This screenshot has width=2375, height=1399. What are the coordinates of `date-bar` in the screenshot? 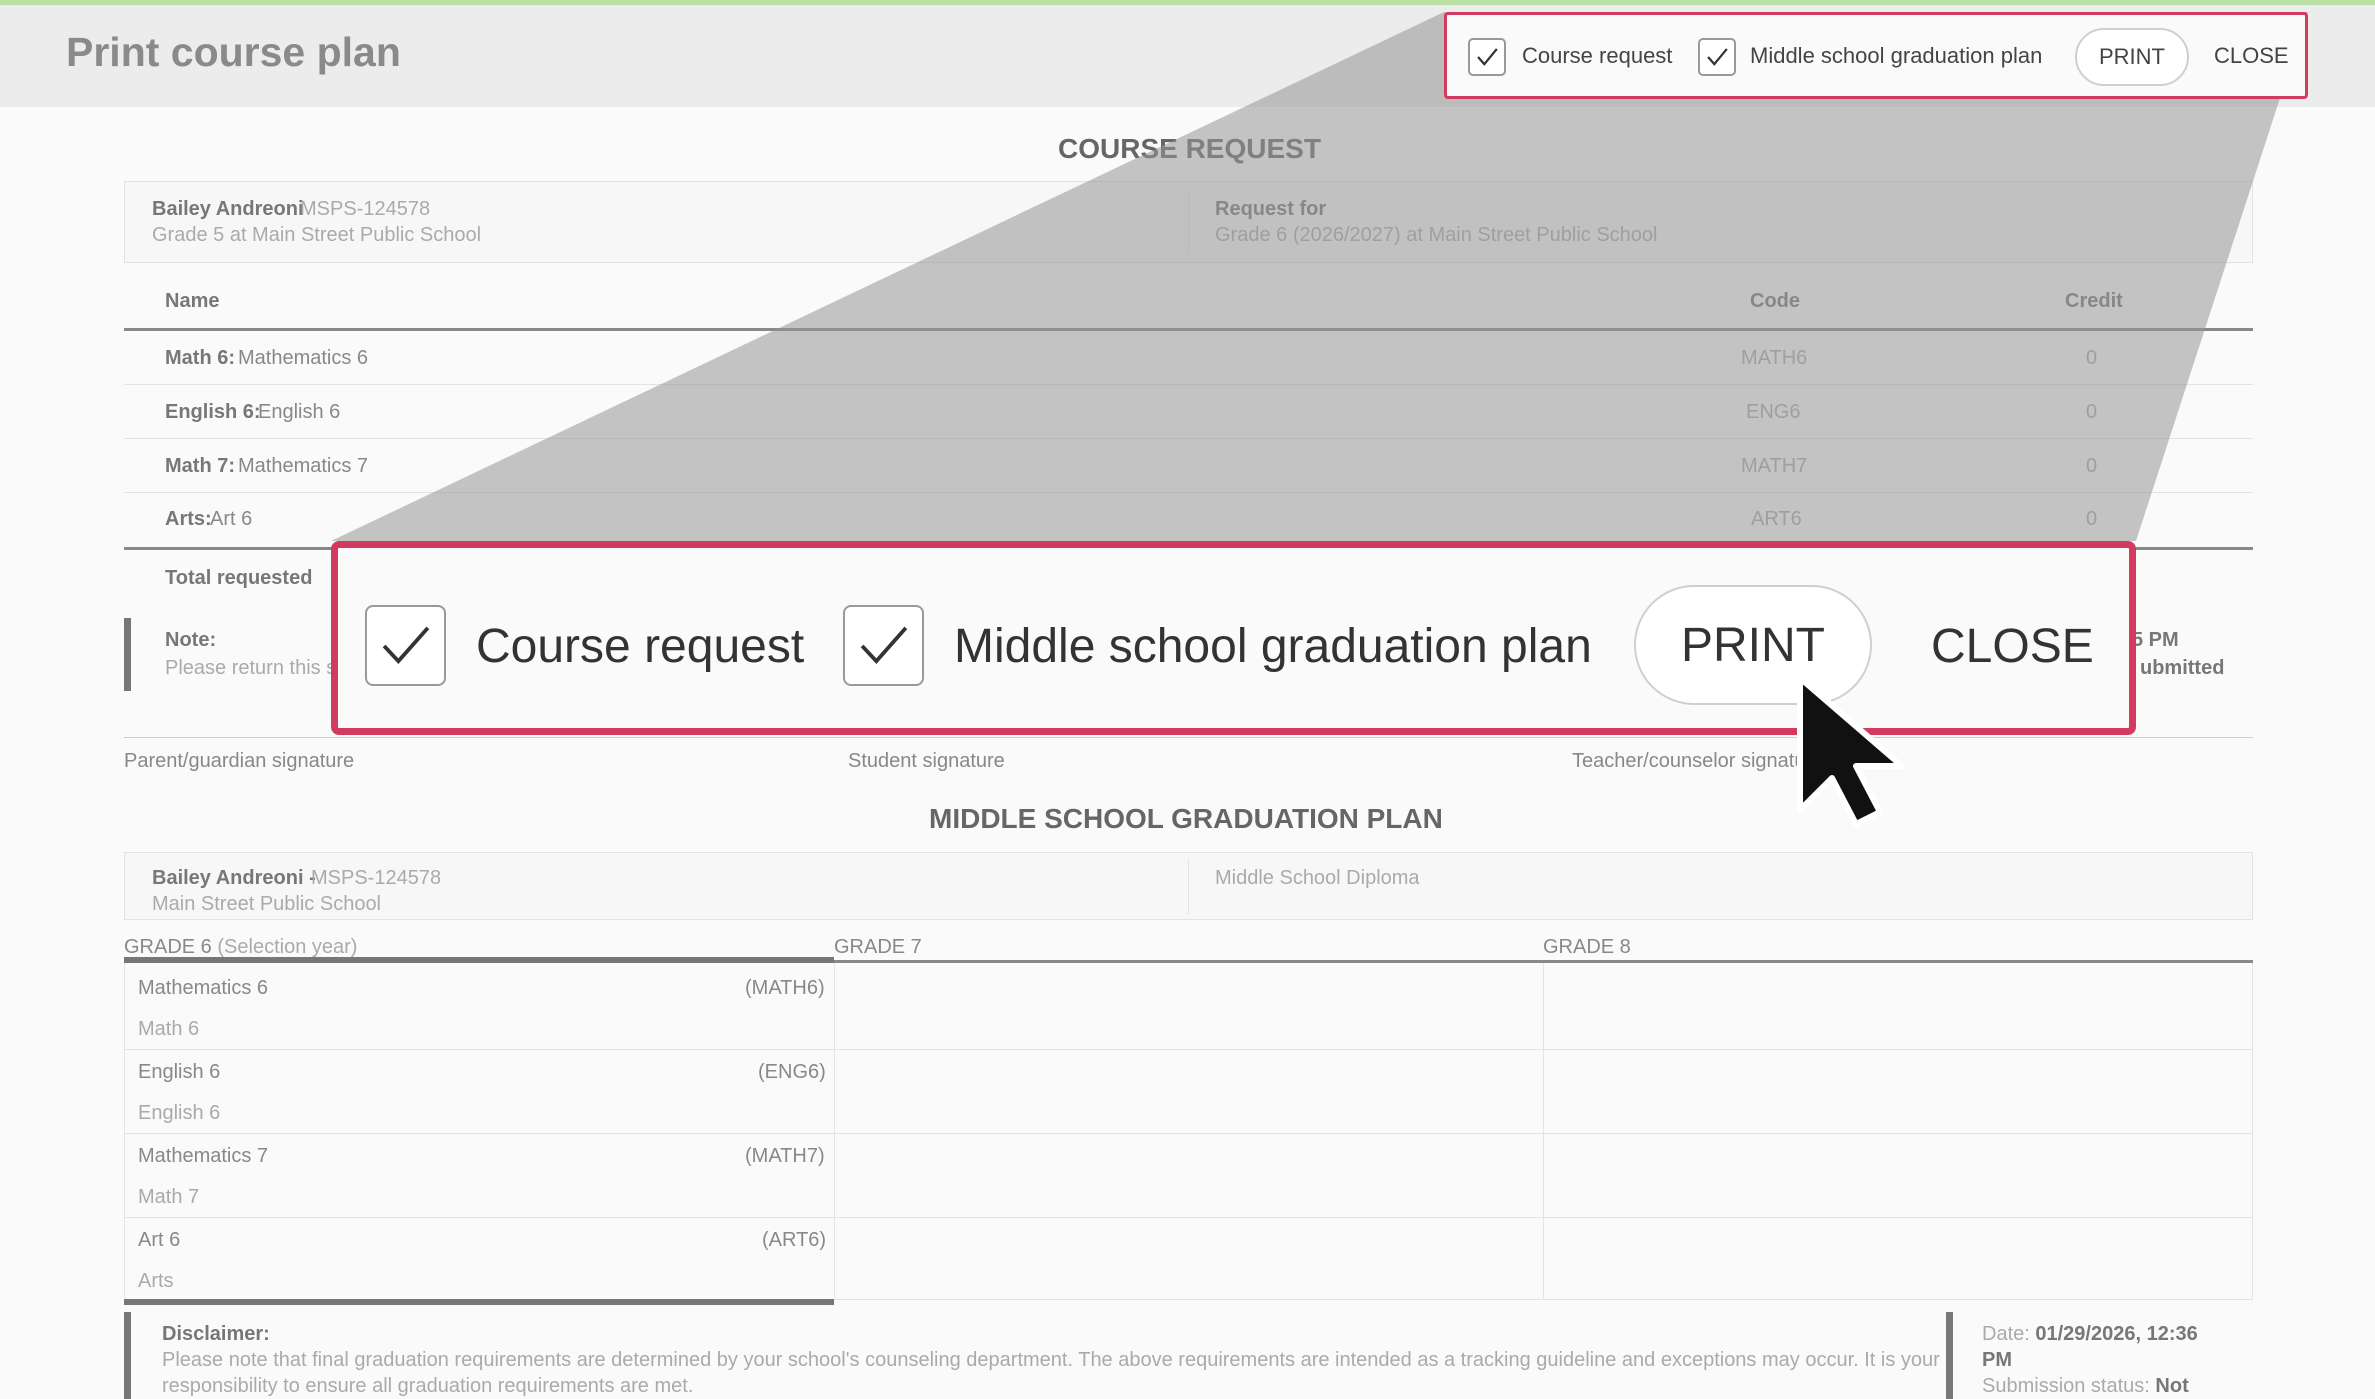 It's located at (1949, 1355).